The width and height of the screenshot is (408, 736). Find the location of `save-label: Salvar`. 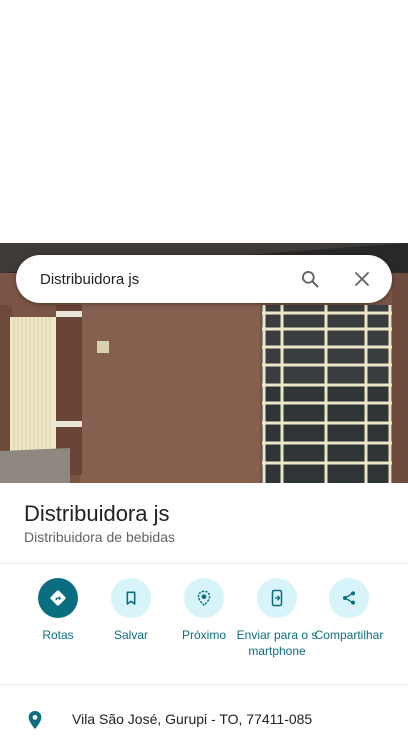

save-label: Salvar is located at coordinates (130, 635).